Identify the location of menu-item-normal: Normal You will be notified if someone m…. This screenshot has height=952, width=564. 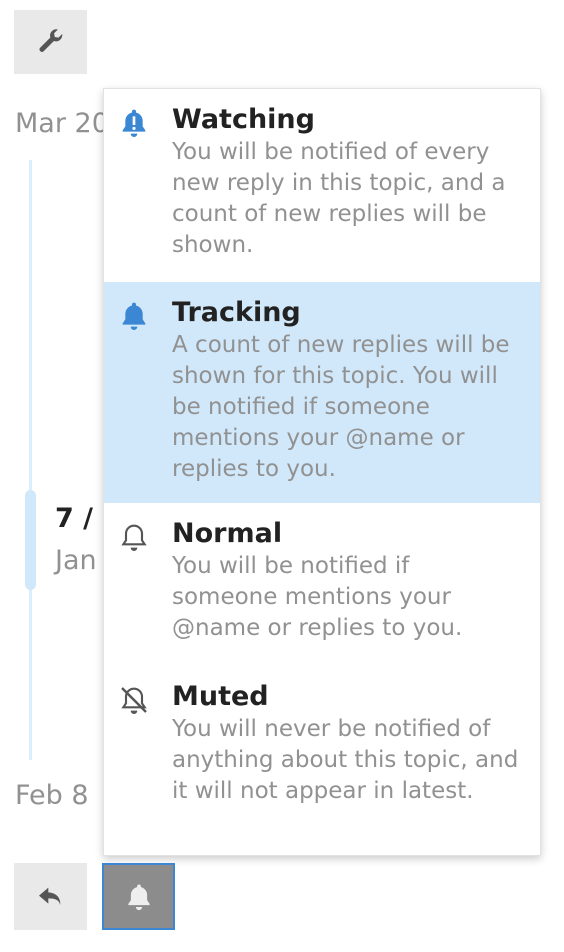
(322, 584).